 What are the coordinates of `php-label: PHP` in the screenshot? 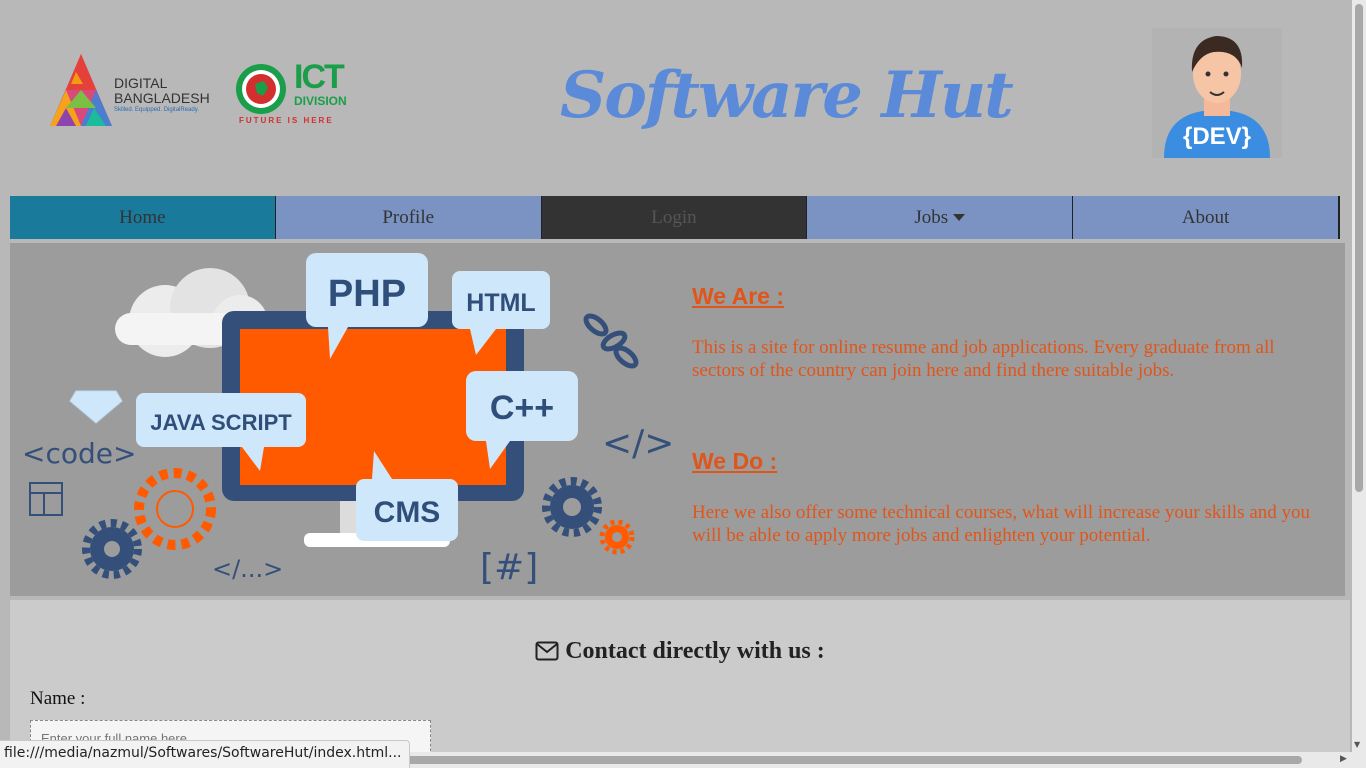 It's located at (367, 294).